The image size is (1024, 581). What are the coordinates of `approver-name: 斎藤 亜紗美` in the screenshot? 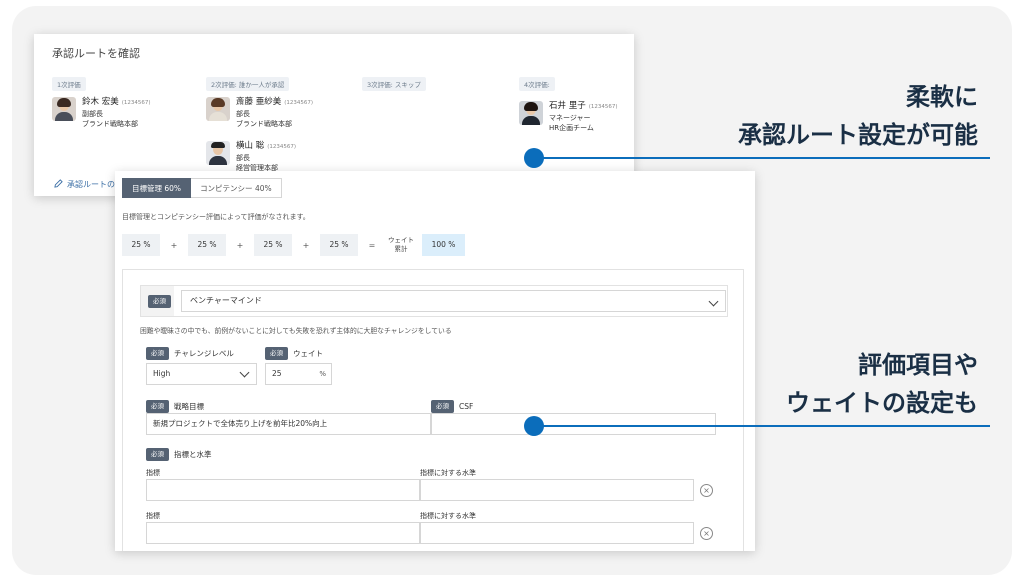 It's located at (259, 102).